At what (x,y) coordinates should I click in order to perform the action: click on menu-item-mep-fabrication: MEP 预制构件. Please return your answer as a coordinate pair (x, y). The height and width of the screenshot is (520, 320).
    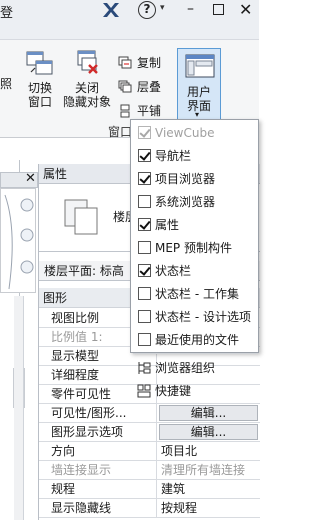
    Looking at the image, I should click on (195, 247).